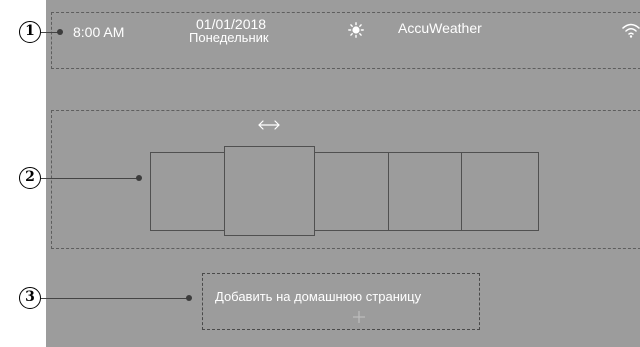  Describe the element at coordinates (30, 298) in the screenshot. I see `callout-marker-3: 3` at that location.